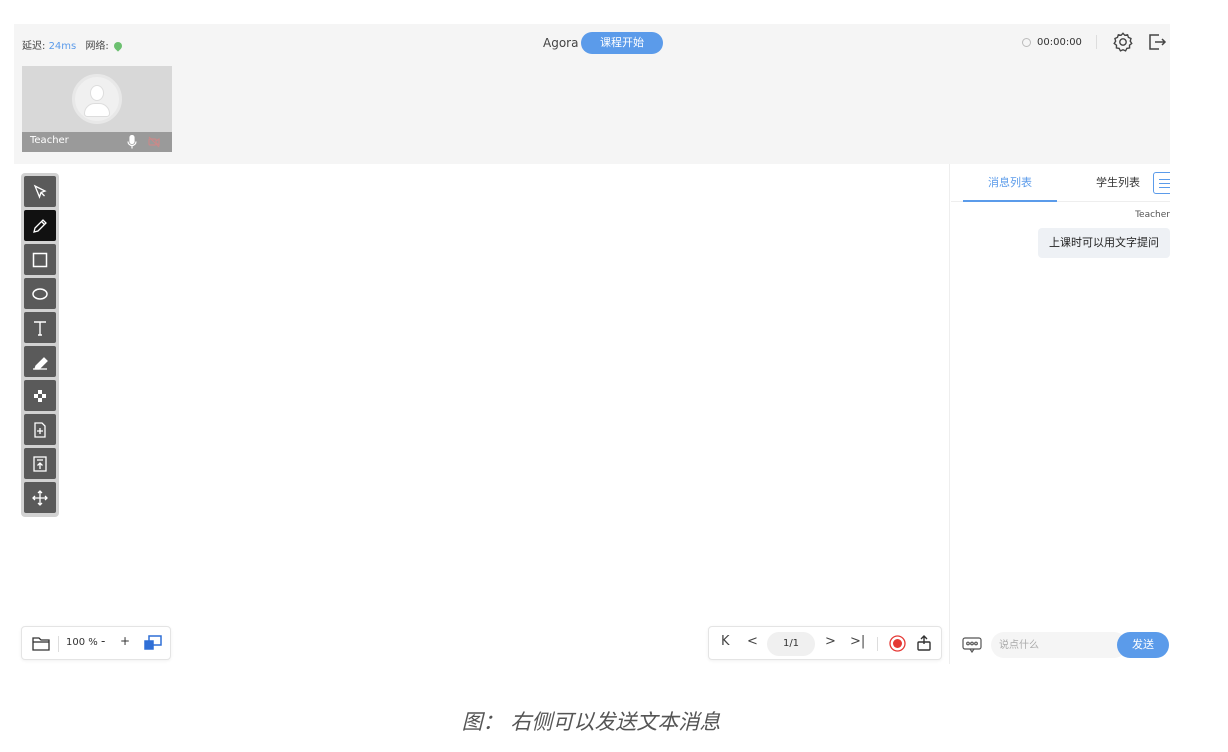 This screenshot has width=1228, height=752. What do you see at coordinates (857, 641) in the screenshot?
I see `last-page-button: >|` at bounding box center [857, 641].